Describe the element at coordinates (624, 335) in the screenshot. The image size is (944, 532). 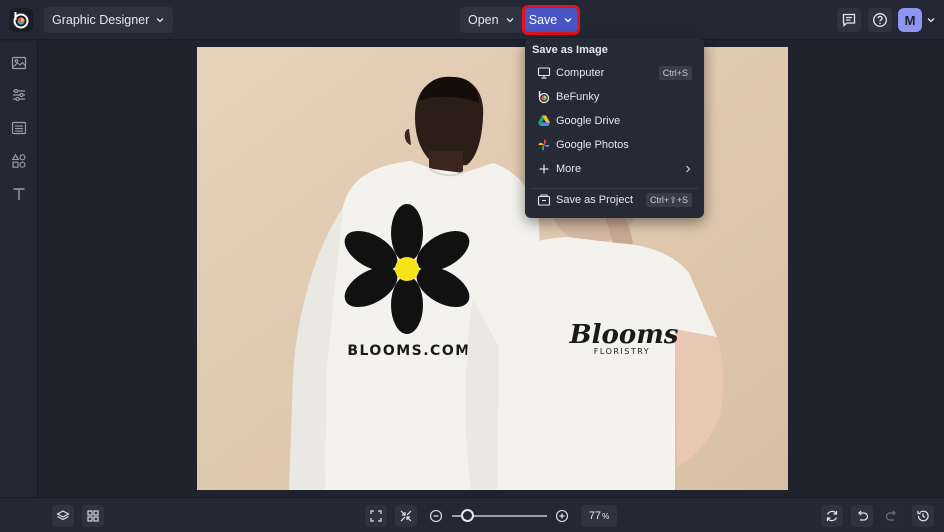
I see `shirt-logo-script: Blooms` at that location.